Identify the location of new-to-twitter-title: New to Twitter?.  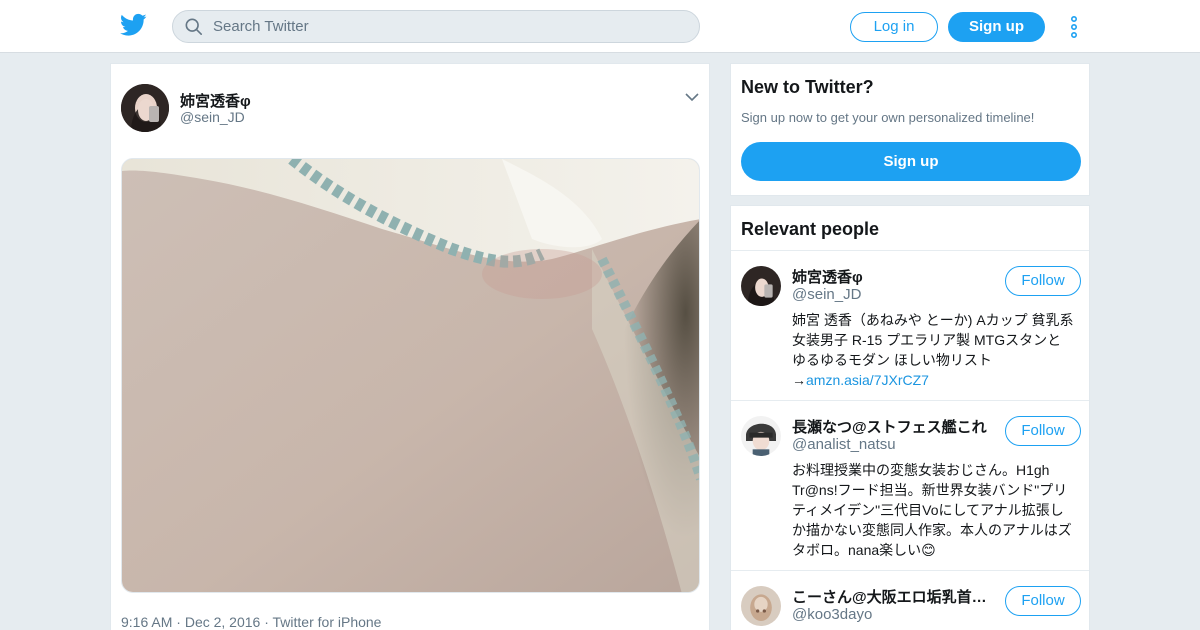
(807, 87).